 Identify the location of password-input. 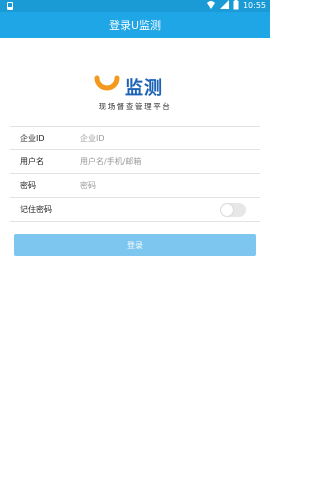
(170, 185).